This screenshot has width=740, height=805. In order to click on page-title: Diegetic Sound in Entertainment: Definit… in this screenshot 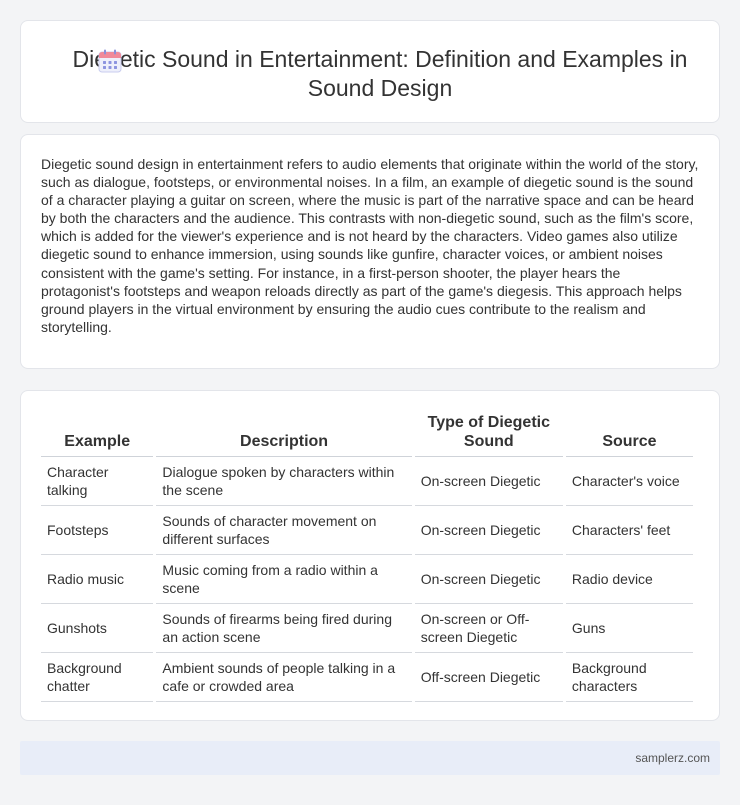, I will do `click(380, 73)`.